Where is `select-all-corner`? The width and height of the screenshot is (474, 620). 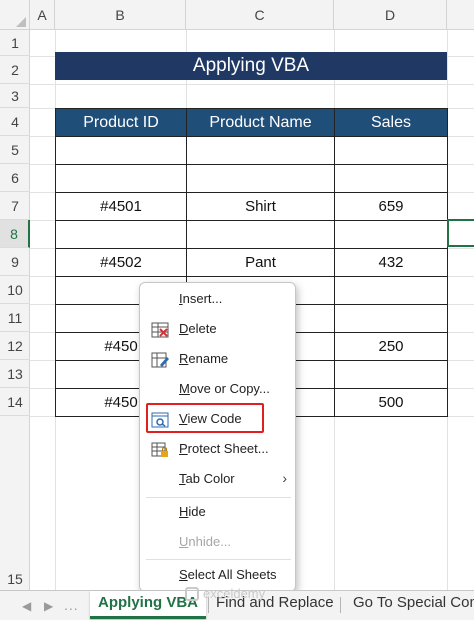
select-all-corner is located at coordinates (15, 15).